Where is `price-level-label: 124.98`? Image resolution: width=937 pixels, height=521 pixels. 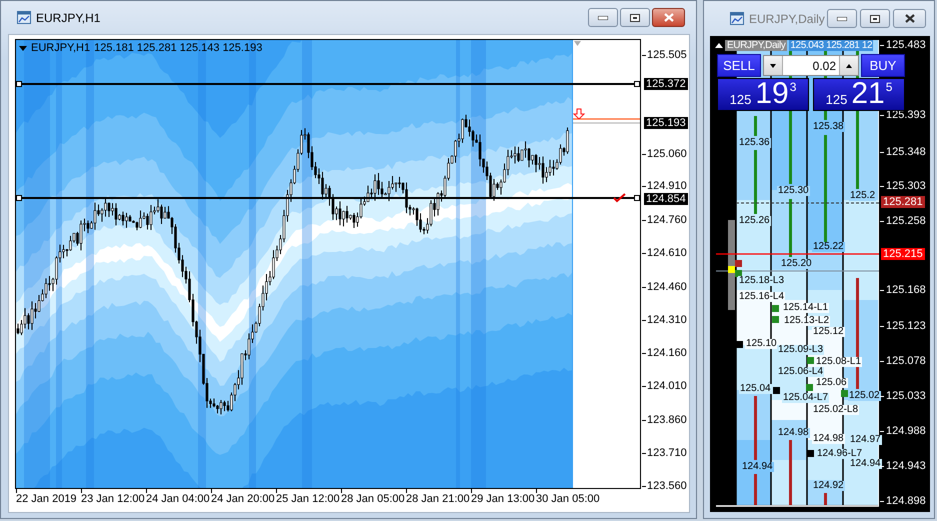
price-level-label: 124.98 is located at coordinates (828, 439).